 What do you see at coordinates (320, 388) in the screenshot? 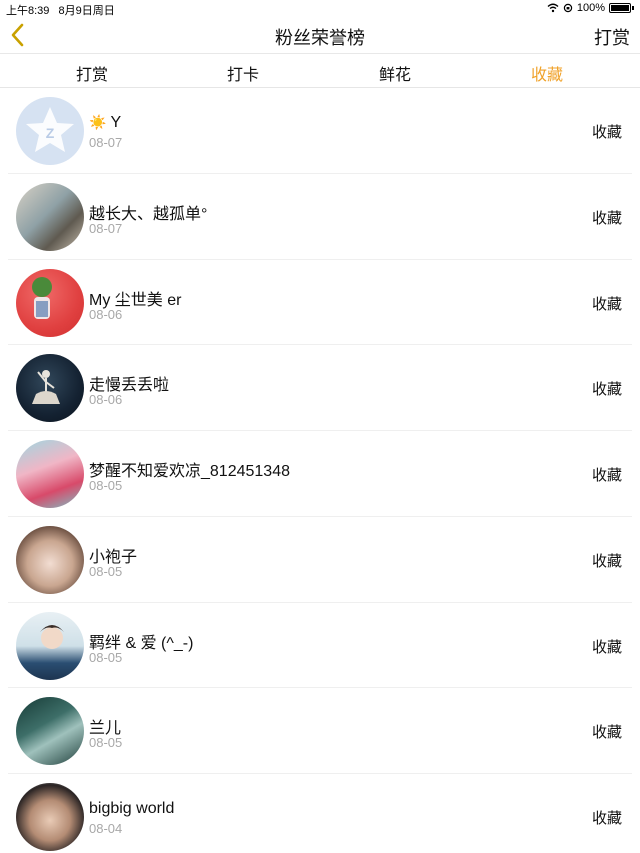
I see `list-item: 走慢丢丢啦 08-06 收藏` at bounding box center [320, 388].